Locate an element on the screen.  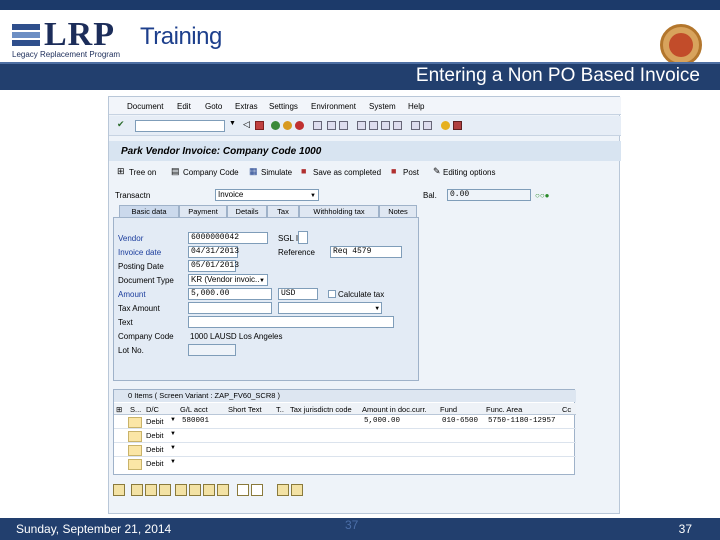
tax-amount-field is located at coordinates (230, 308).